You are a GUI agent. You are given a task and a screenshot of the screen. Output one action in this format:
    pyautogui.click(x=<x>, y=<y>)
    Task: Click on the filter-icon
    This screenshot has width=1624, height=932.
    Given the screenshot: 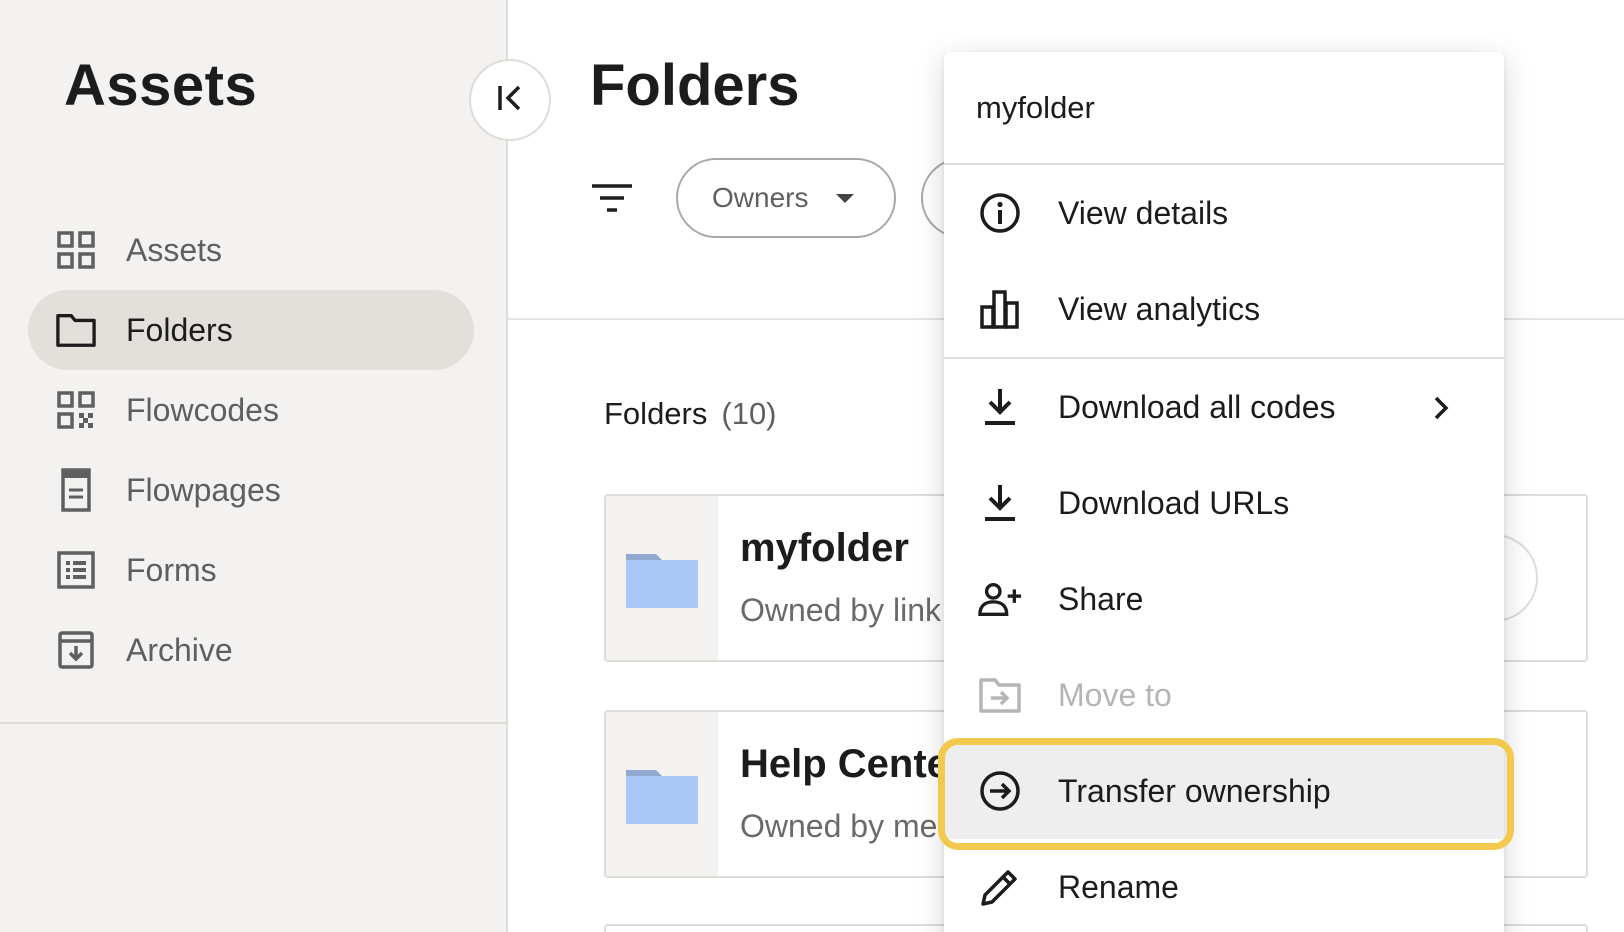 What is the action you would take?
    pyautogui.click(x=612, y=198)
    